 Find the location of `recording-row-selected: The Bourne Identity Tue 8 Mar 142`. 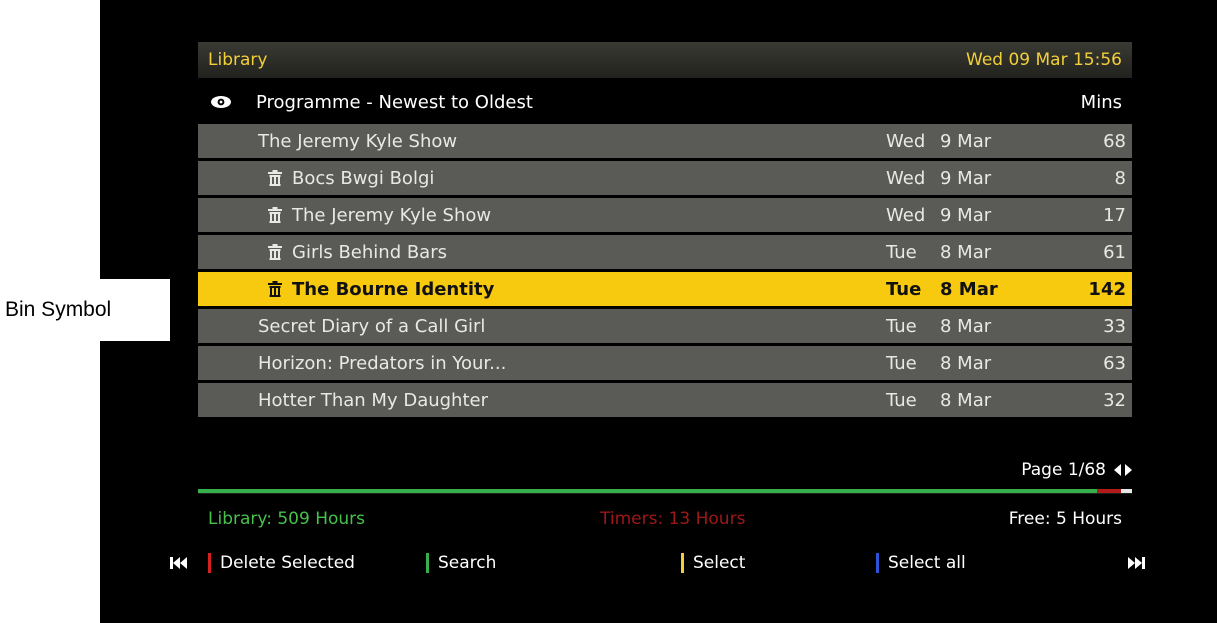

recording-row-selected: The Bourne Identity Tue 8 Mar 142 is located at coordinates (665, 289).